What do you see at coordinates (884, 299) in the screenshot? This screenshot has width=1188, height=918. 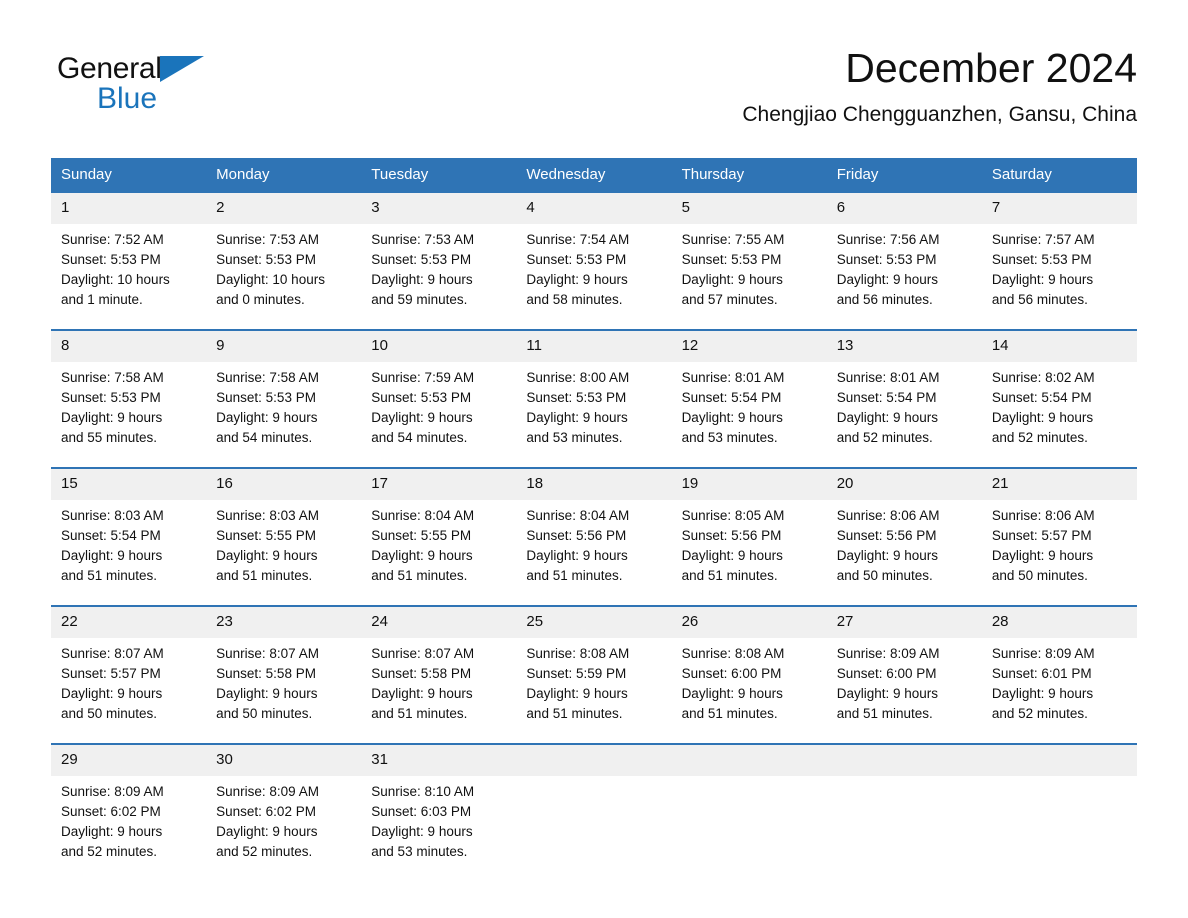 I see `daylight-text-line2: and 56 minutes.` at bounding box center [884, 299].